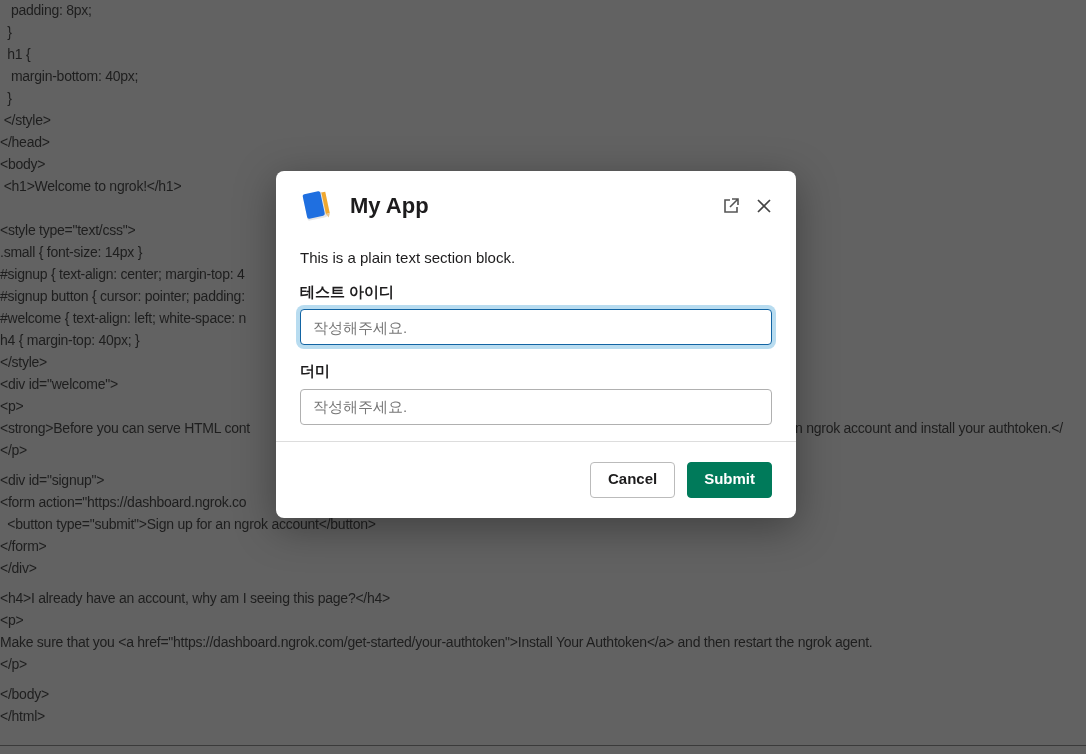 The width and height of the screenshot is (1086, 754). I want to click on code-line: <button type="submit">Sign up for an ngrok account</button>, so click(191, 524).